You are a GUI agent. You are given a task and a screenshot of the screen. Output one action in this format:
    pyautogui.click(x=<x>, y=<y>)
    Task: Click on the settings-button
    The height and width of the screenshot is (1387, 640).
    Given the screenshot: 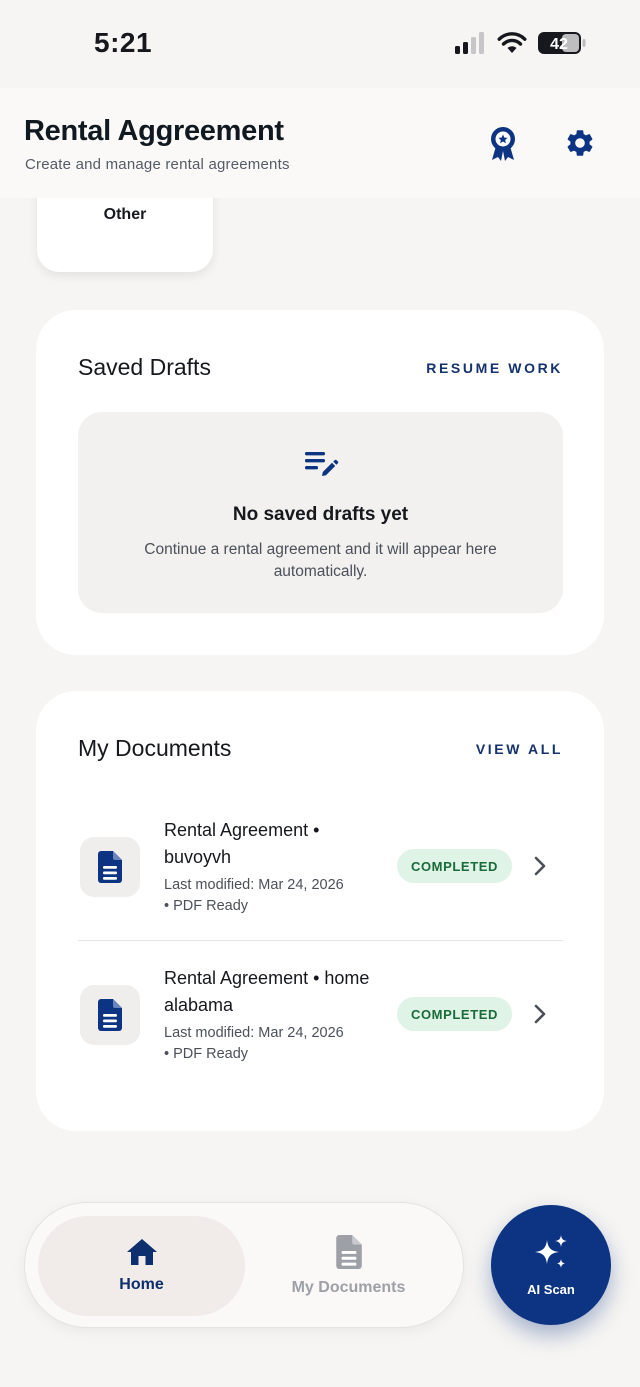 What is the action you would take?
    pyautogui.click(x=580, y=143)
    